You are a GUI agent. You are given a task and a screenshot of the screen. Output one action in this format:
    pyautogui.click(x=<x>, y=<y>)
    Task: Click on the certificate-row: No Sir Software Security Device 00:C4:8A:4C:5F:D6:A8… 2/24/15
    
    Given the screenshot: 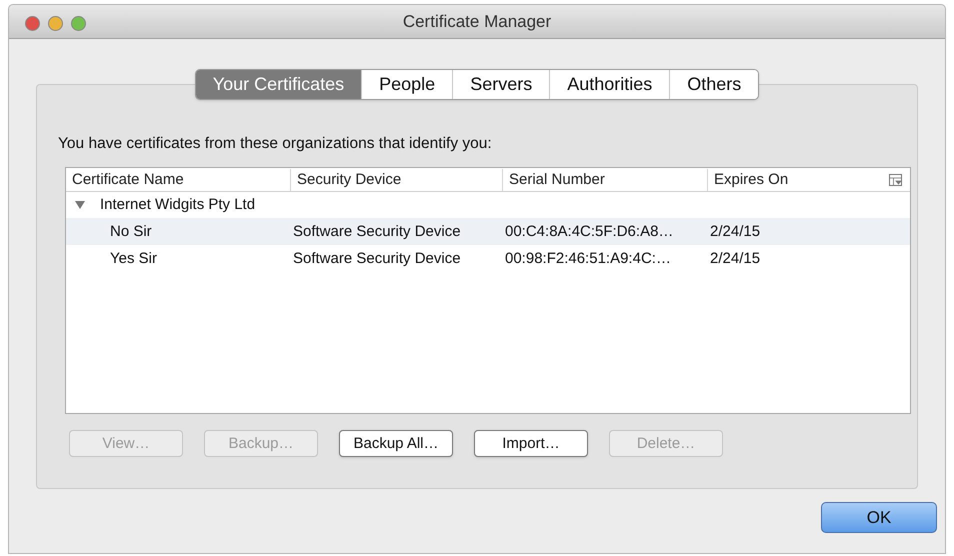 What is the action you would take?
    pyautogui.click(x=488, y=232)
    